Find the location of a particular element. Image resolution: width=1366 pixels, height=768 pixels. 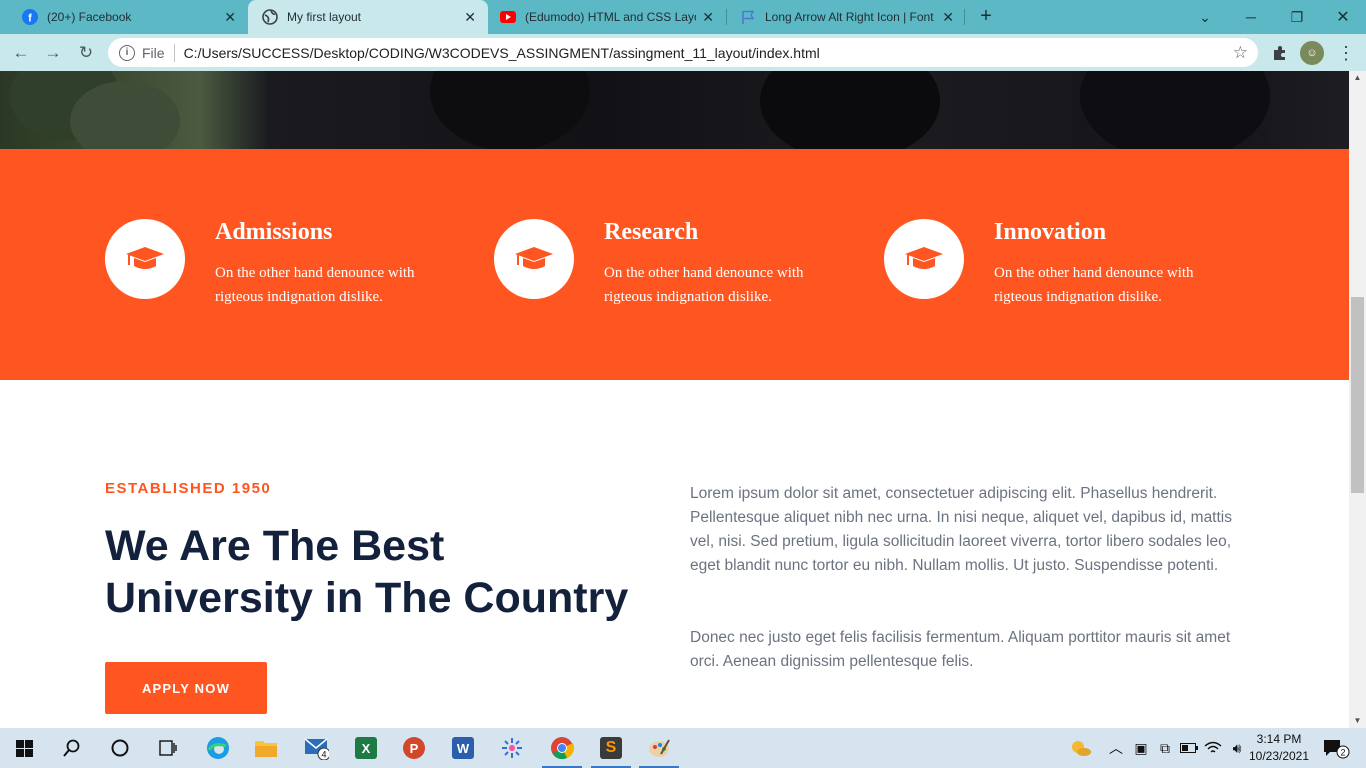

windows-taskbar: 4 X P W S ︿ ▣ ⧉ 🔊︎ 3:14 PM 10/23/2021 2 is located at coordinates (683, 748).